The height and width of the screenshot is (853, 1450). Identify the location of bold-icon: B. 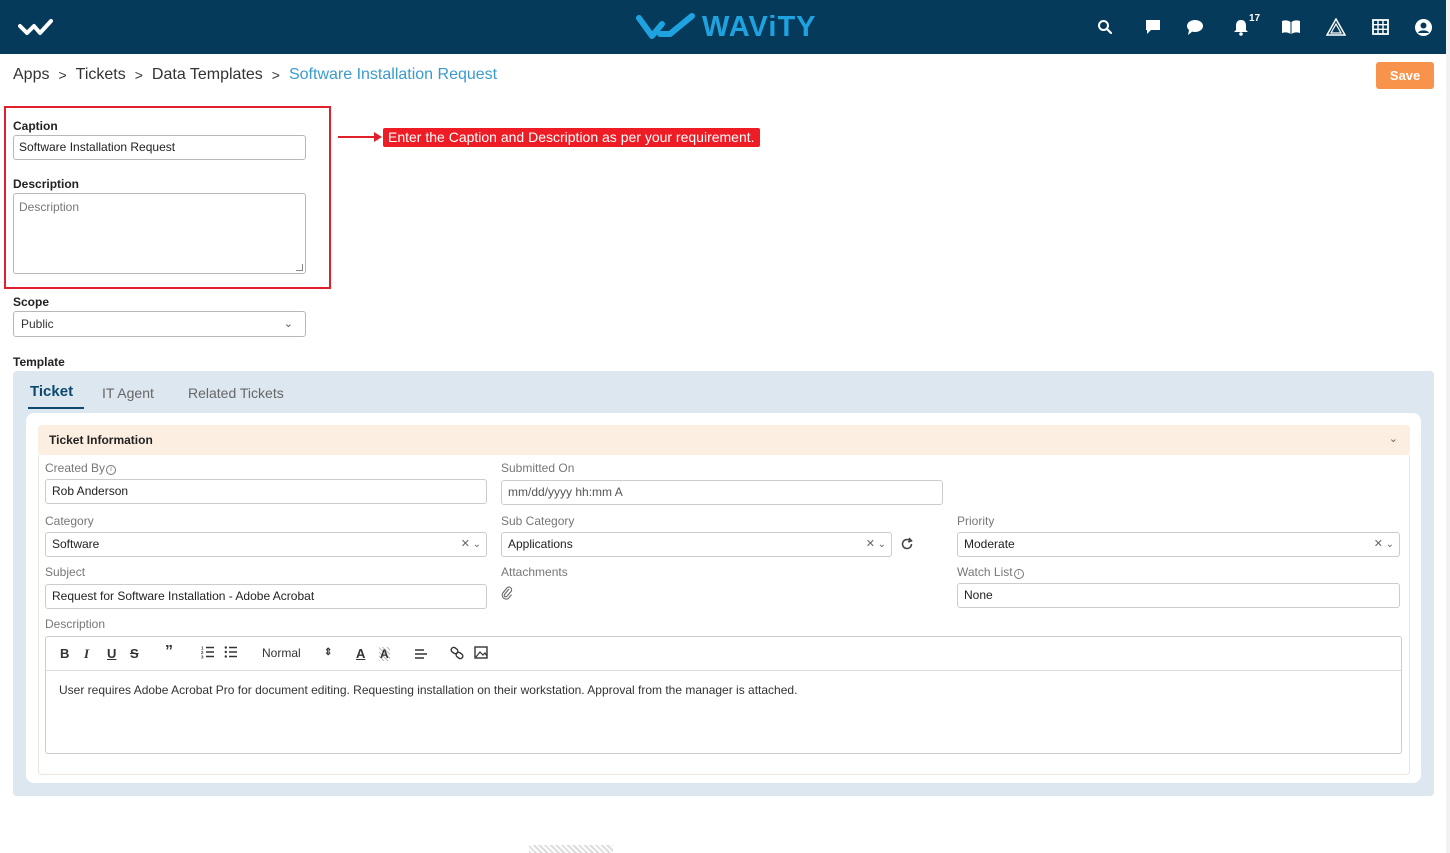
(64, 653).